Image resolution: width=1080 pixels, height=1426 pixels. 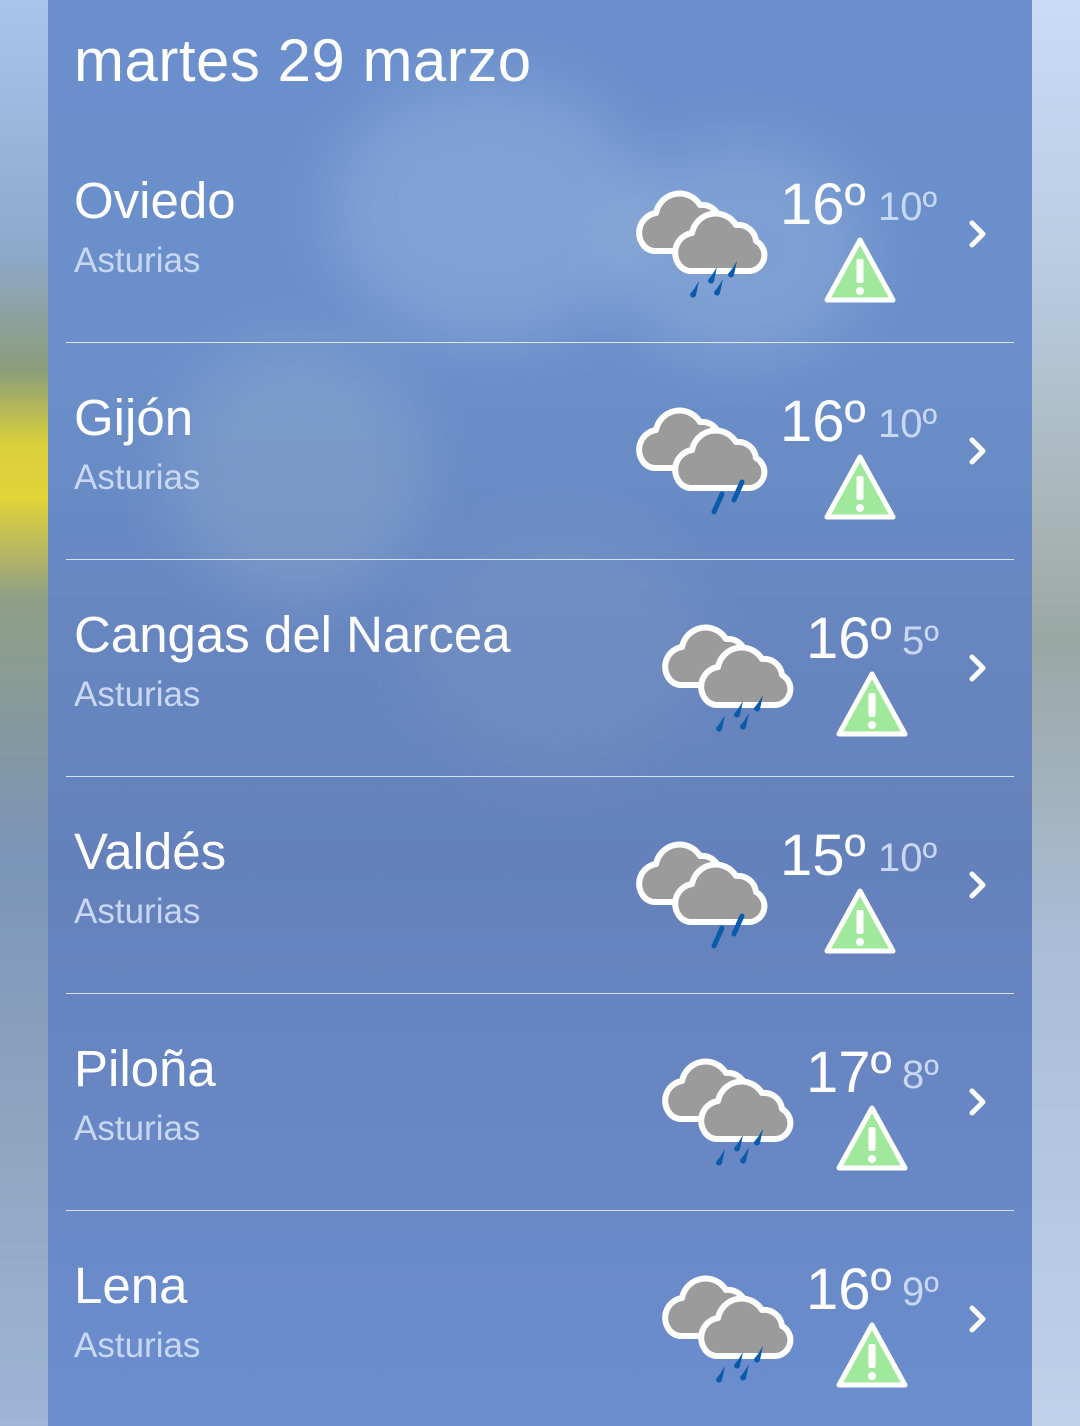 What do you see at coordinates (303, 60) in the screenshot?
I see `date-header: martes 29 marzo` at bounding box center [303, 60].